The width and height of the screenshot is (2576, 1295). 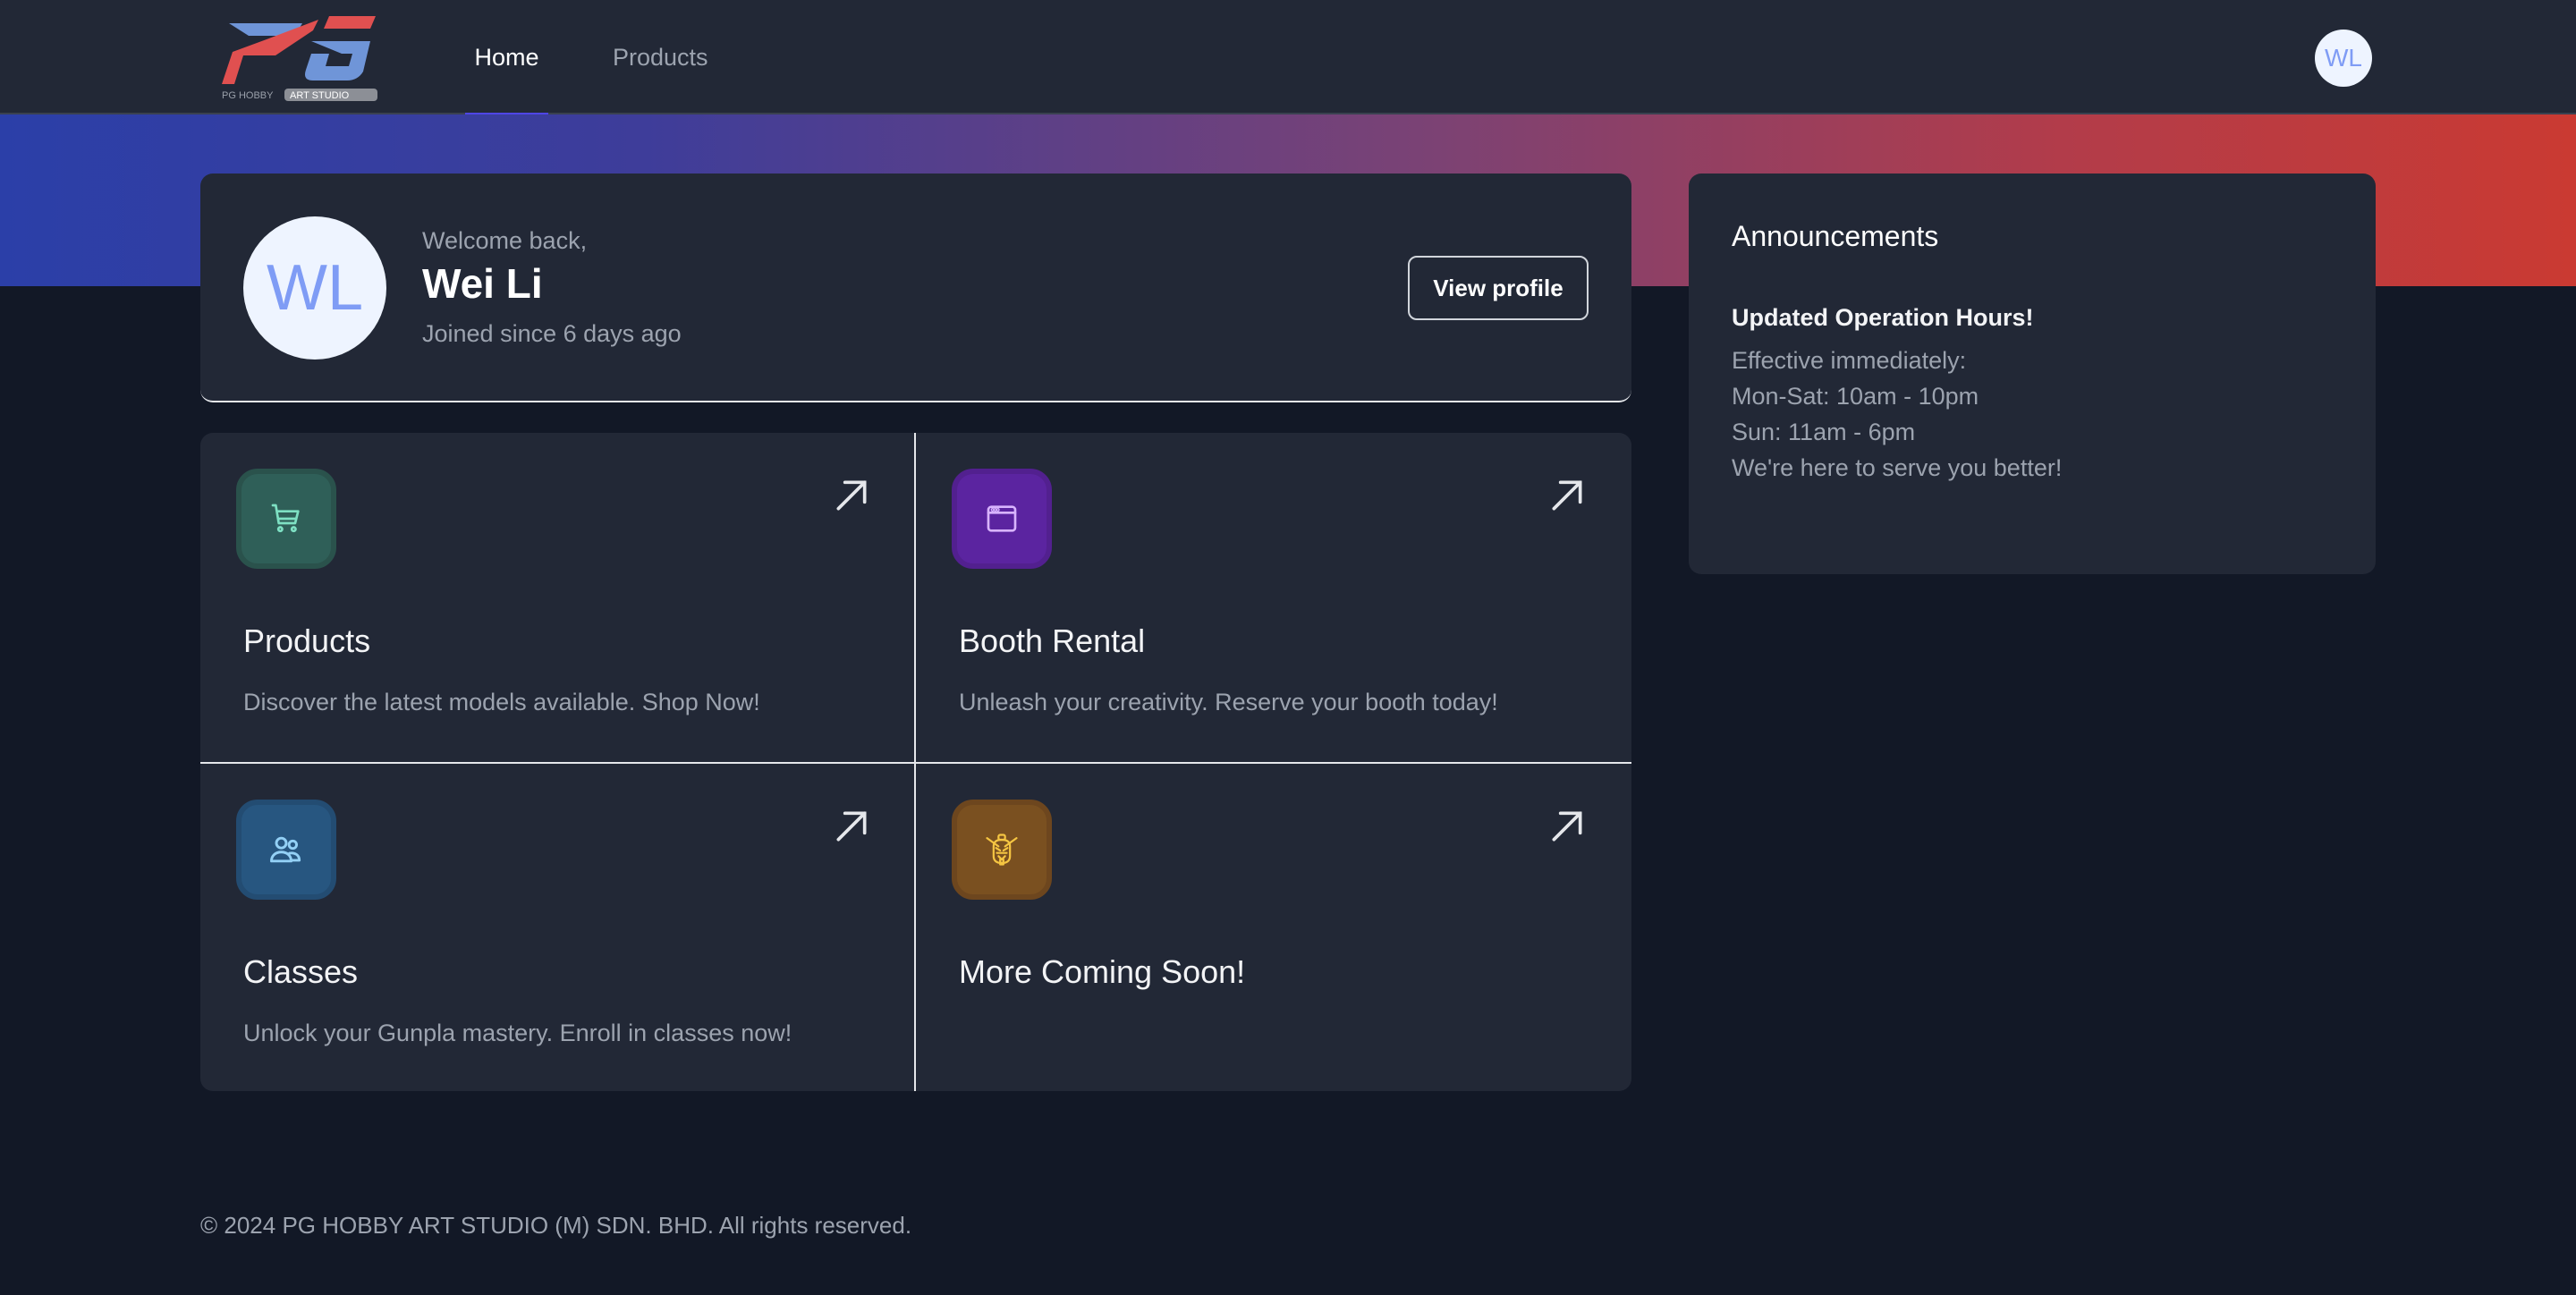 I want to click on nav-tab-products-label: Products, so click(x=660, y=57).